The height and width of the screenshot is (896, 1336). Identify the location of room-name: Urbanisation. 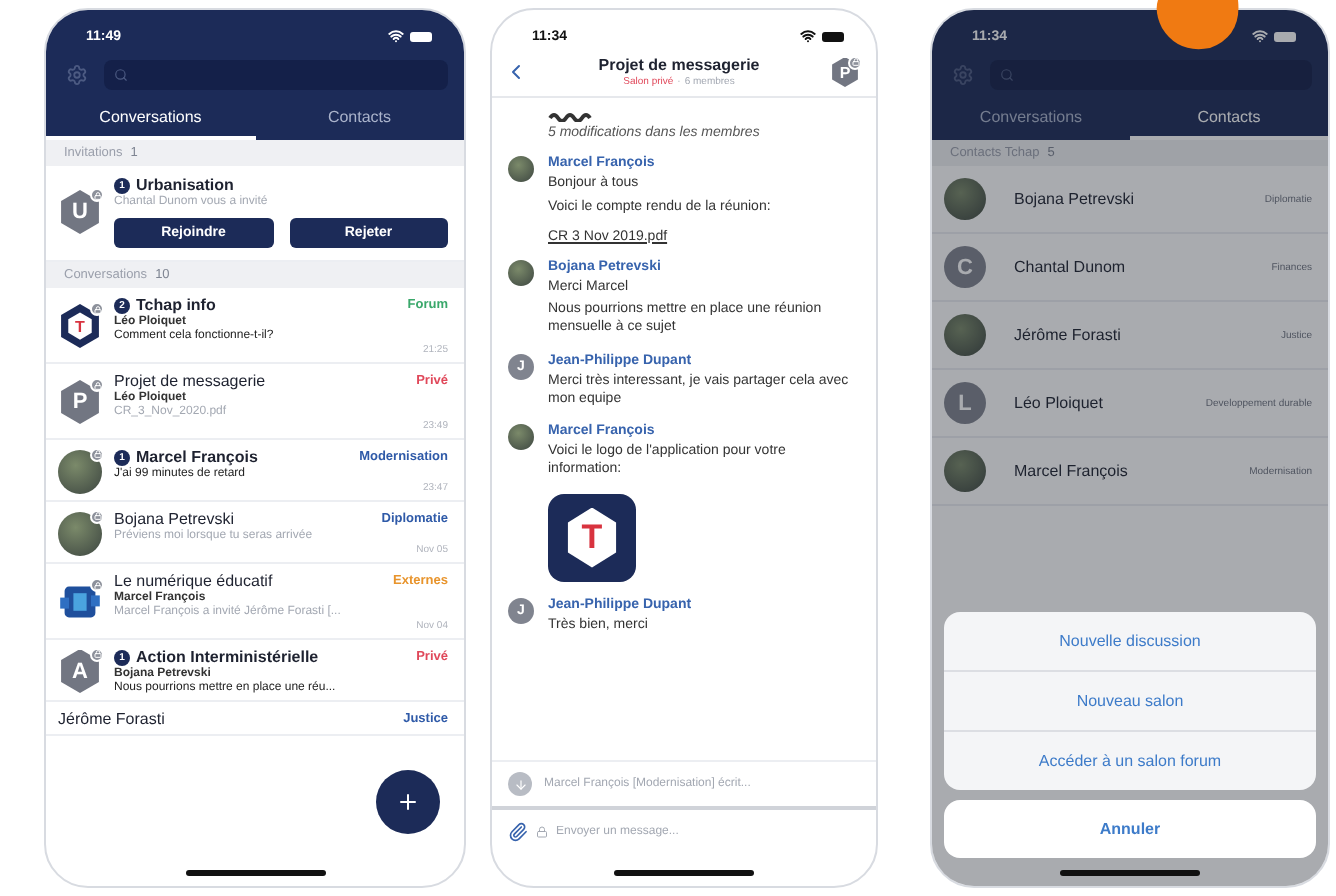
(185, 185).